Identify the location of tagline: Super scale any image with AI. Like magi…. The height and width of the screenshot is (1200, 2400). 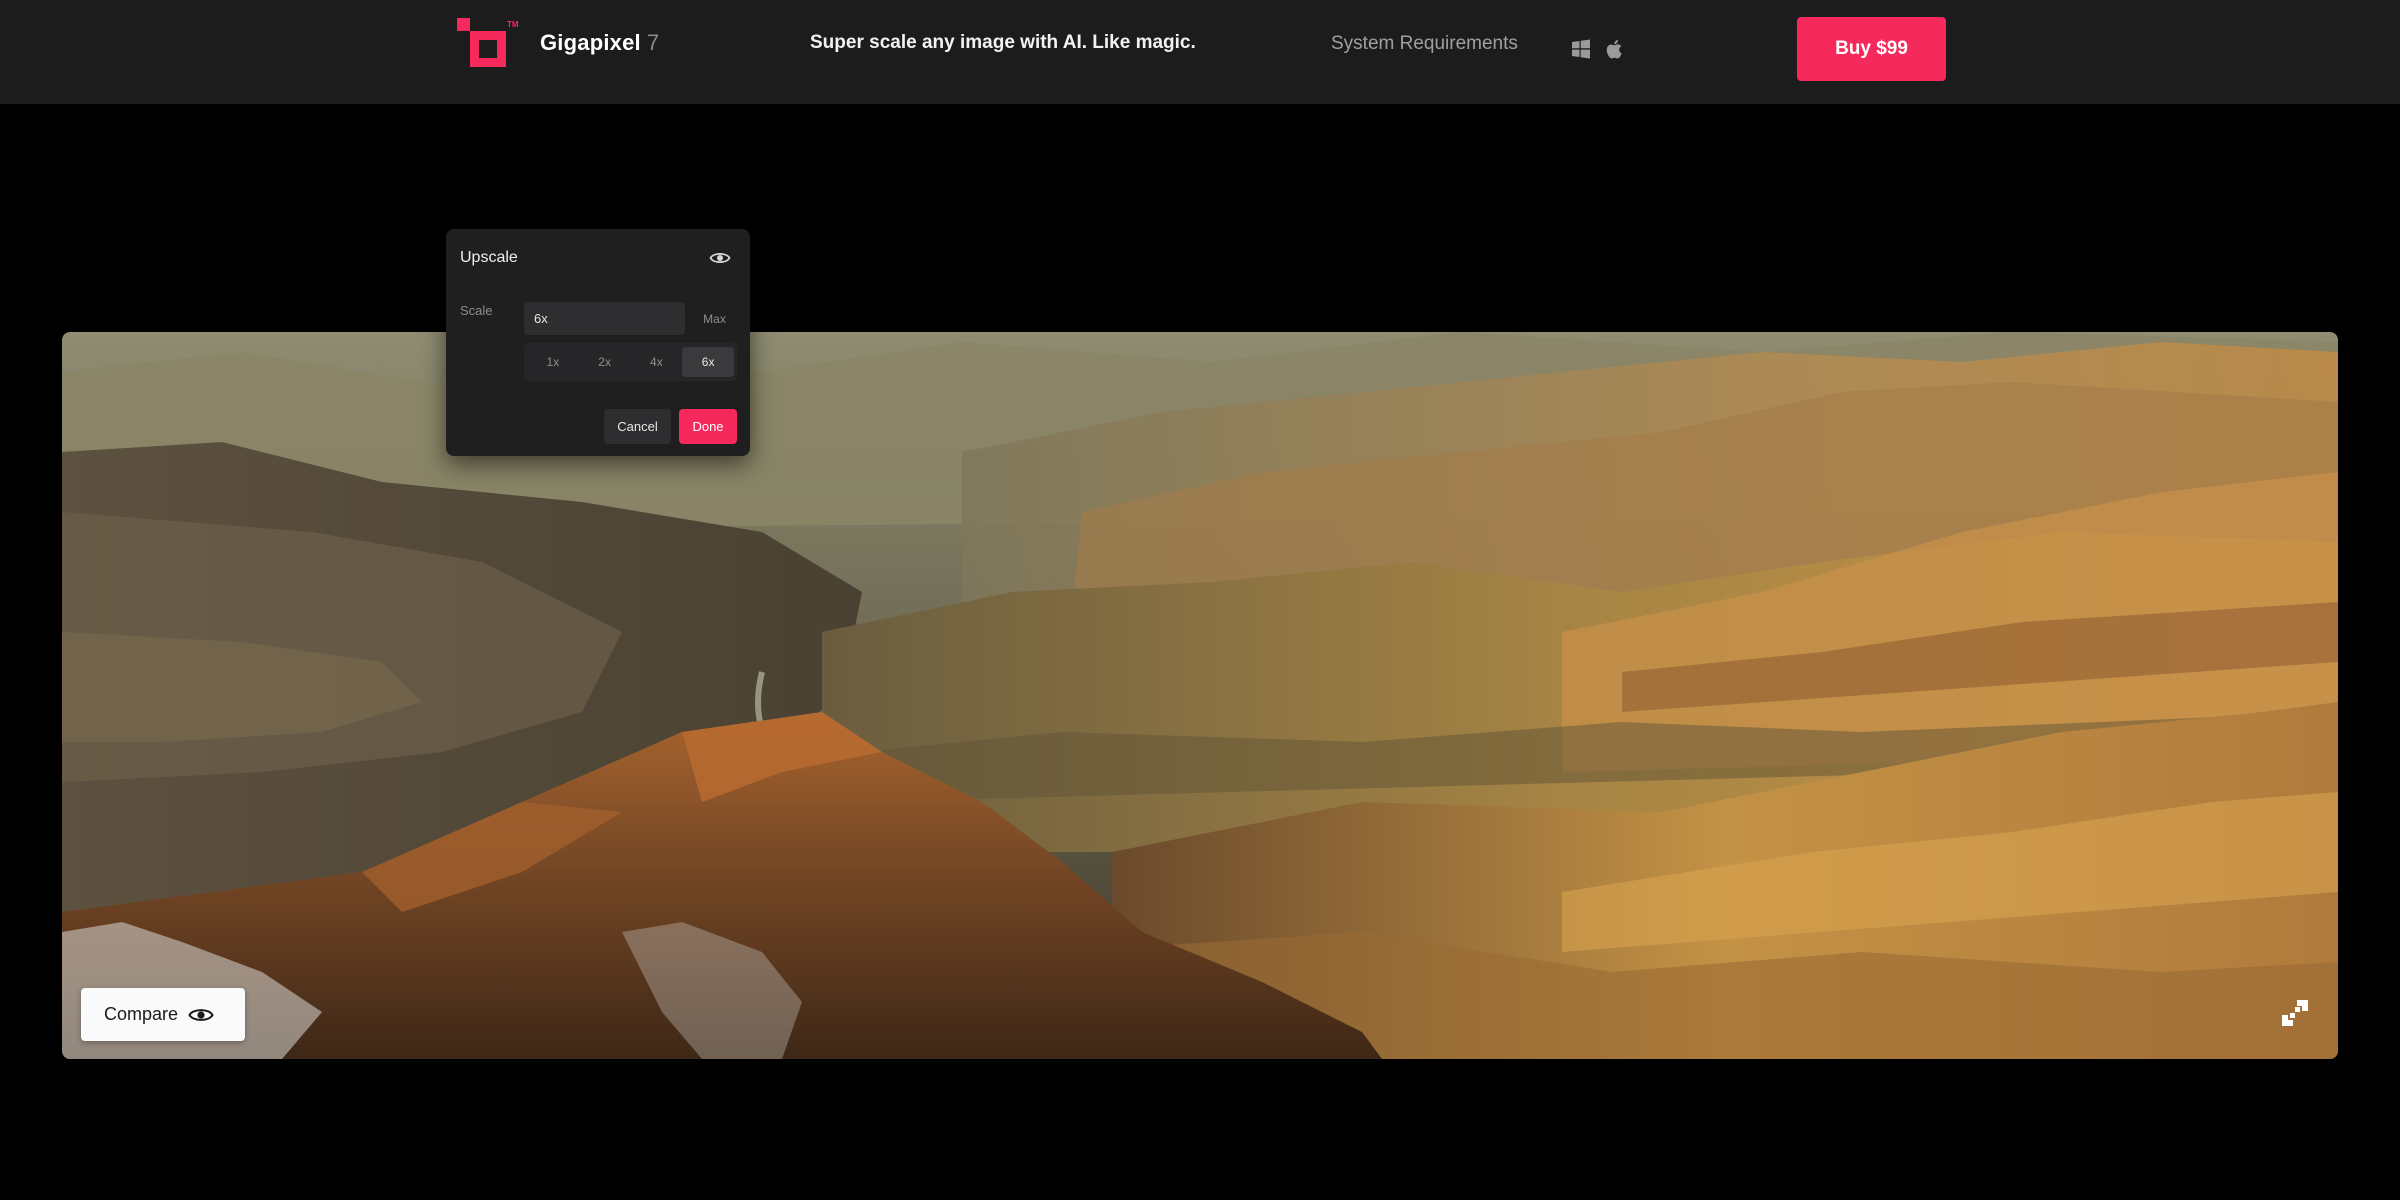
(1003, 42).